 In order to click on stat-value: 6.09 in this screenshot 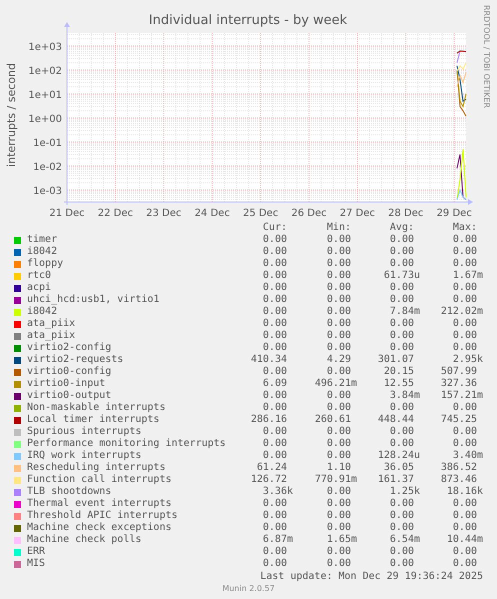, I will do `click(275, 384)`.